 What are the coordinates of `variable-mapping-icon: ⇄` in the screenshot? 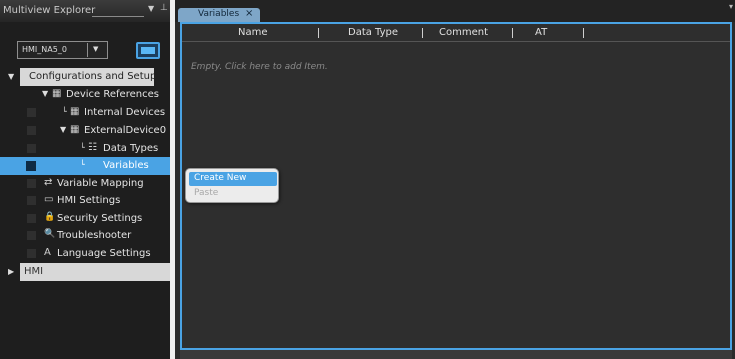 It's located at (48, 182).